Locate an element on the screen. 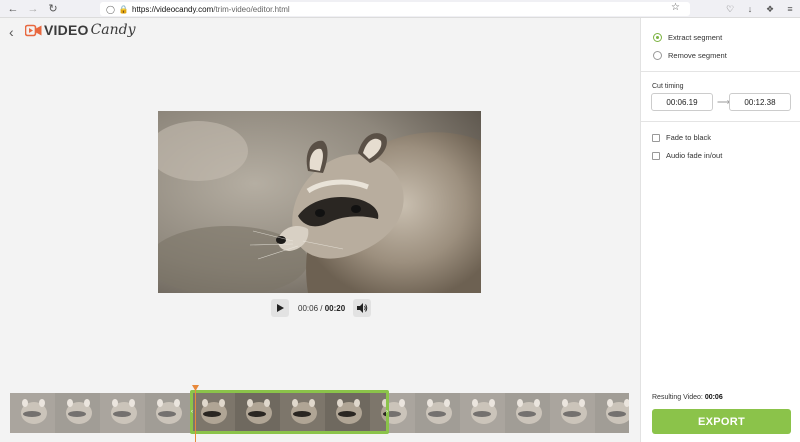 The height and width of the screenshot is (442, 800). reload-icon: ↻ is located at coordinates (53, 9).